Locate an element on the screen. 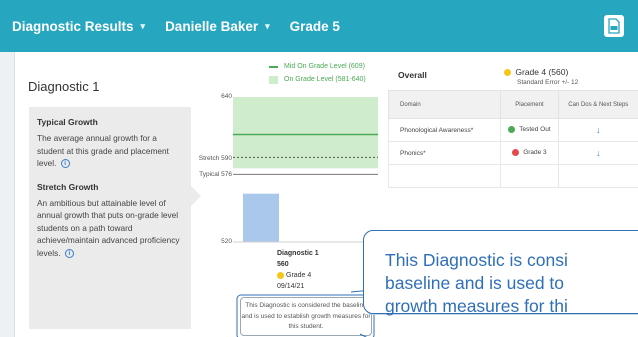  grade-label: Grade 5 is located at coordinates (314, 26).